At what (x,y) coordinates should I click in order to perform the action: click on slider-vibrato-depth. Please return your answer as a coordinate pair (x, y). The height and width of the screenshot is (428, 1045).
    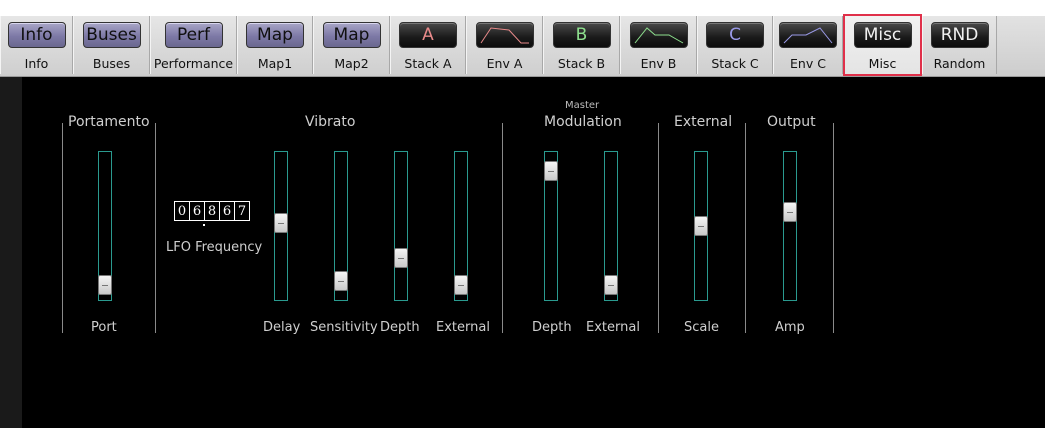
    Looking at the image, I should click on (401, 226).